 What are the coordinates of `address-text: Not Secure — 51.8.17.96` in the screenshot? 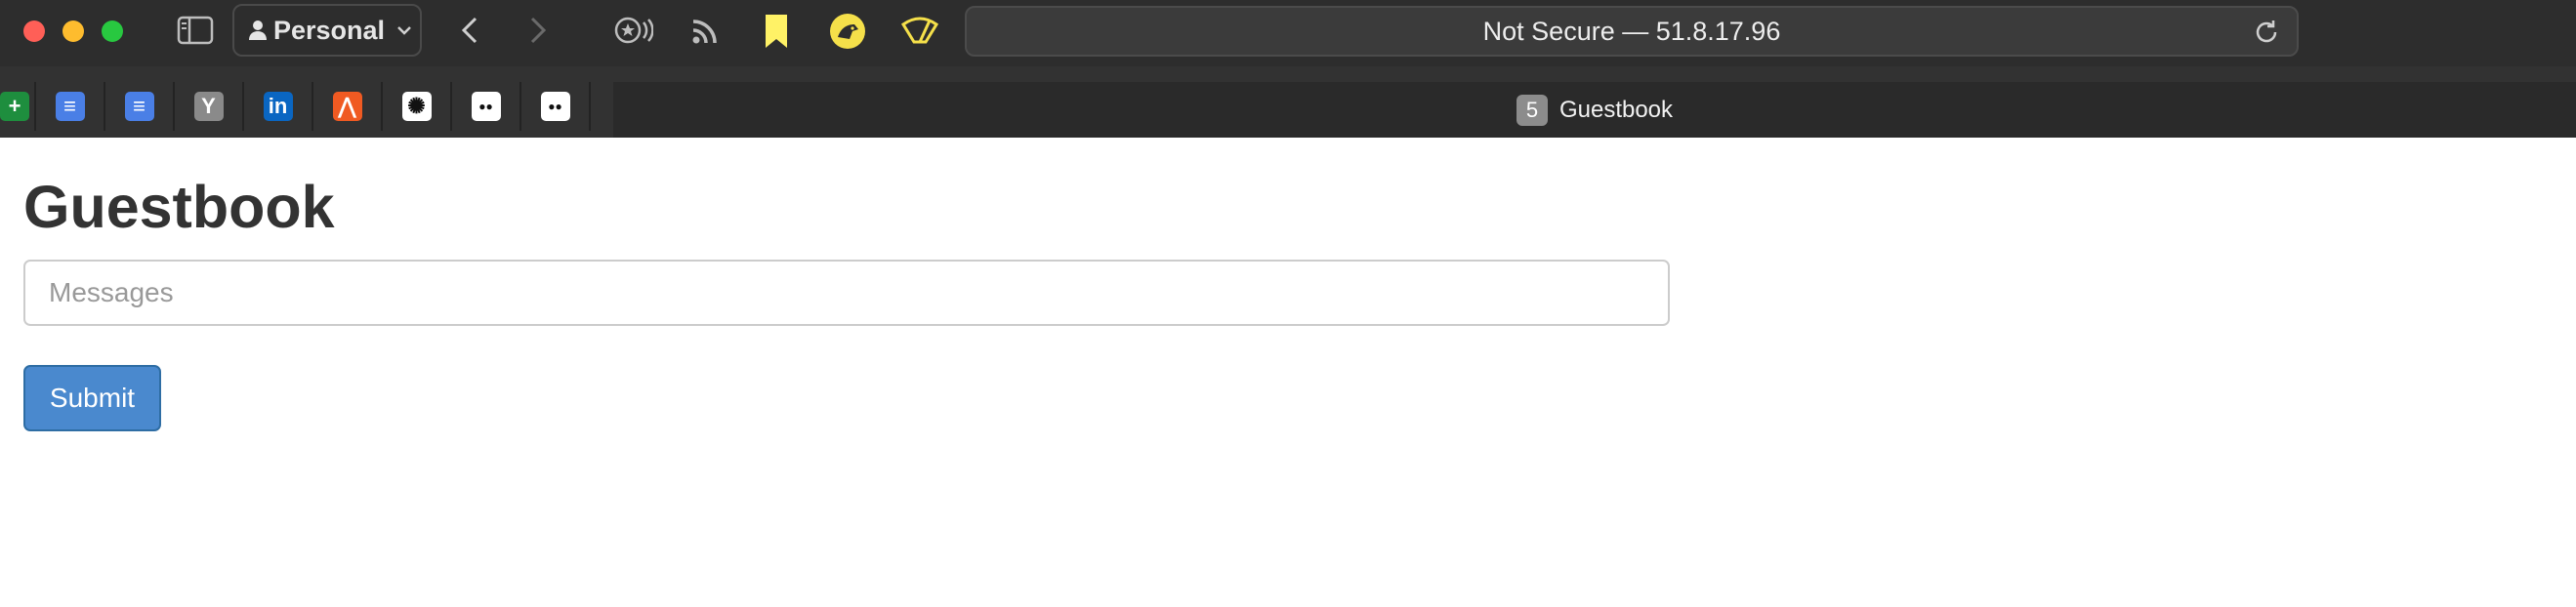 It's located at (1631, 31).